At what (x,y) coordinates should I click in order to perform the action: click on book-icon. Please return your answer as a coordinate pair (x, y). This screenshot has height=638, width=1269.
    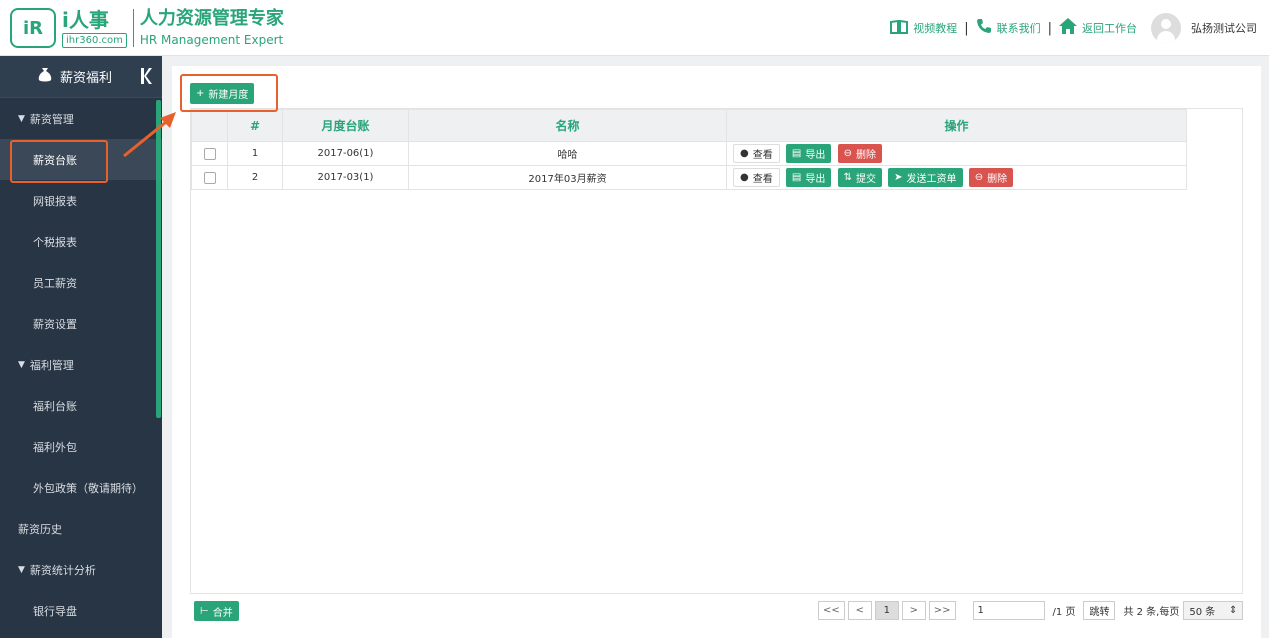
    Looking at the image, I should click on (899, 28).